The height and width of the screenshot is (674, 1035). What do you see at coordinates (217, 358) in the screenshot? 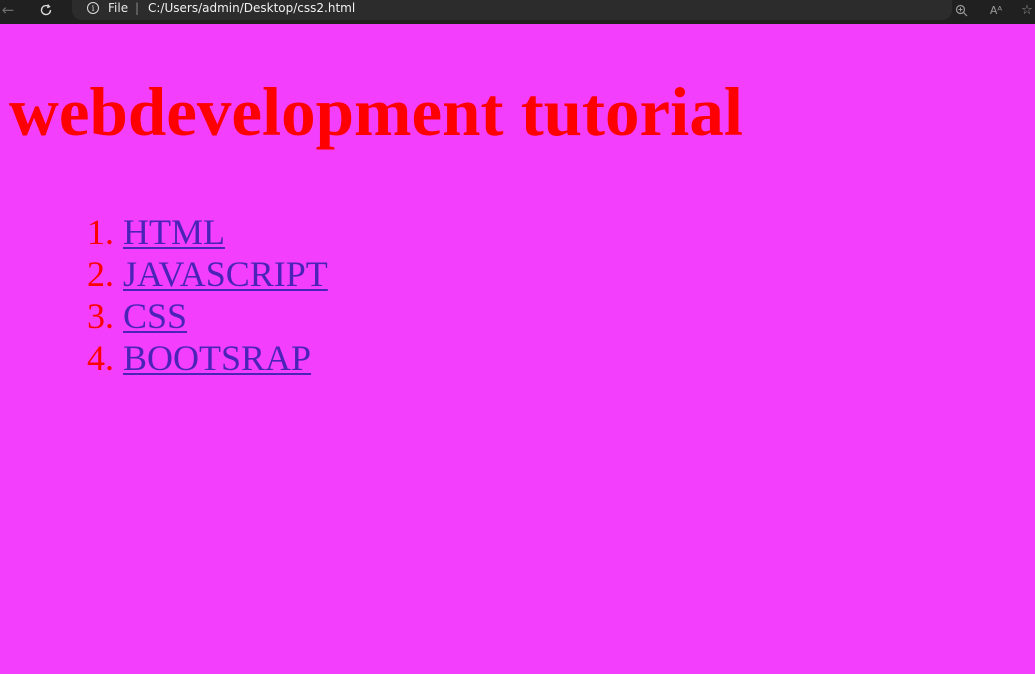
I see `link-bootsrap: BOOTSRAP` at bounding box center [217, 358].